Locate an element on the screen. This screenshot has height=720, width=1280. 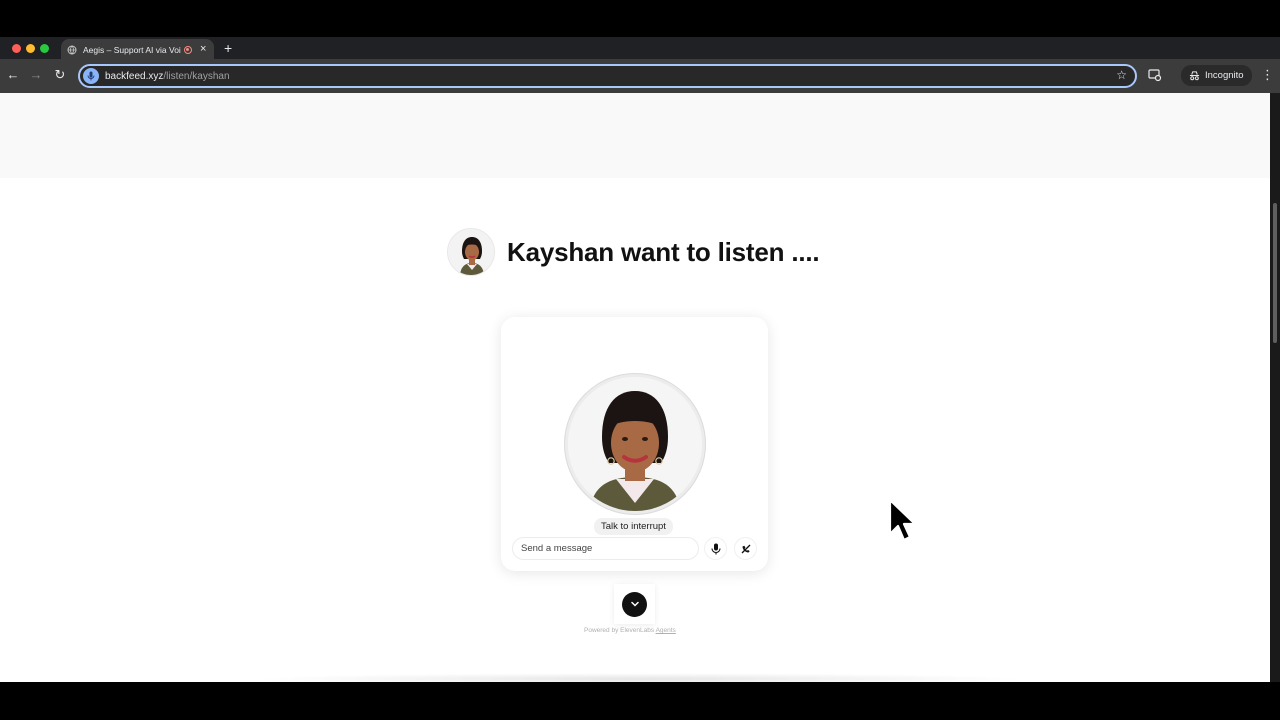
agent-avatar is located at coordinates (635, 444).